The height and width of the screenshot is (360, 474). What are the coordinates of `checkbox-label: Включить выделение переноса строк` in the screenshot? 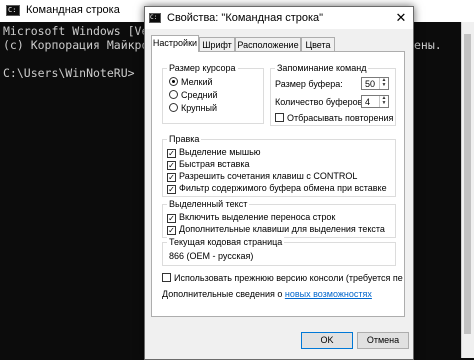 It's located at (257, 217).